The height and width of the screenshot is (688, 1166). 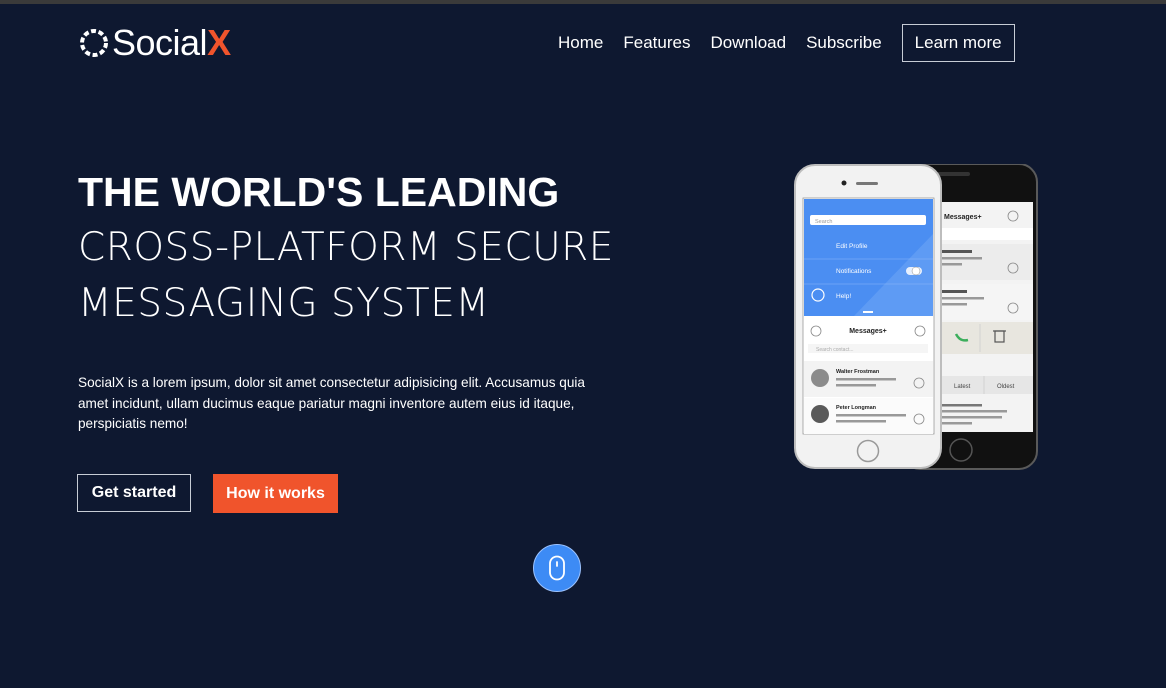 I want to click on logo: SocialX, so click(x=154, y=43).